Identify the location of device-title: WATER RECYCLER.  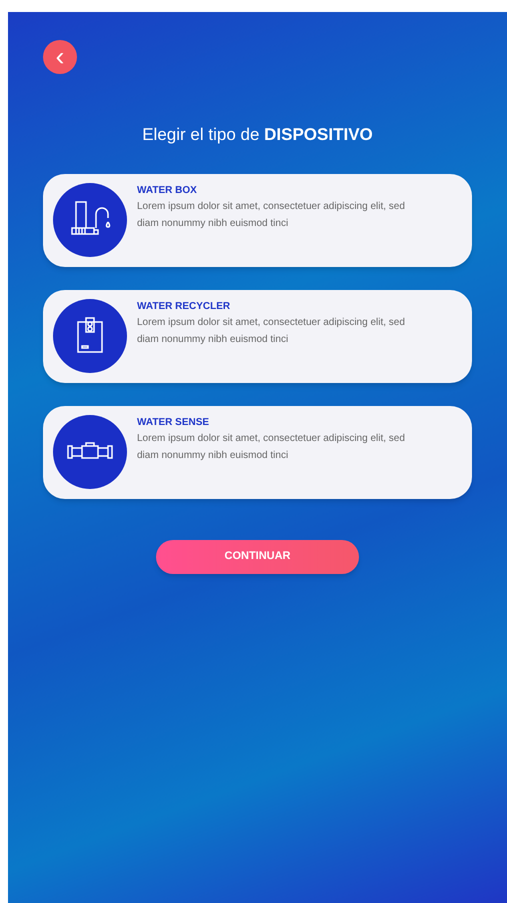
(184, 307).